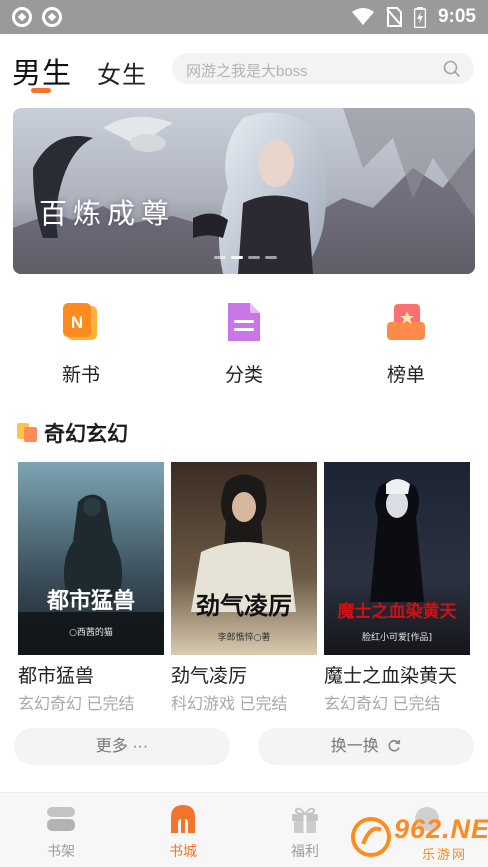 This screenshot has width=488, height=867. I want to click on bottom-nav-bookstore: 书城, so click(183, 830).